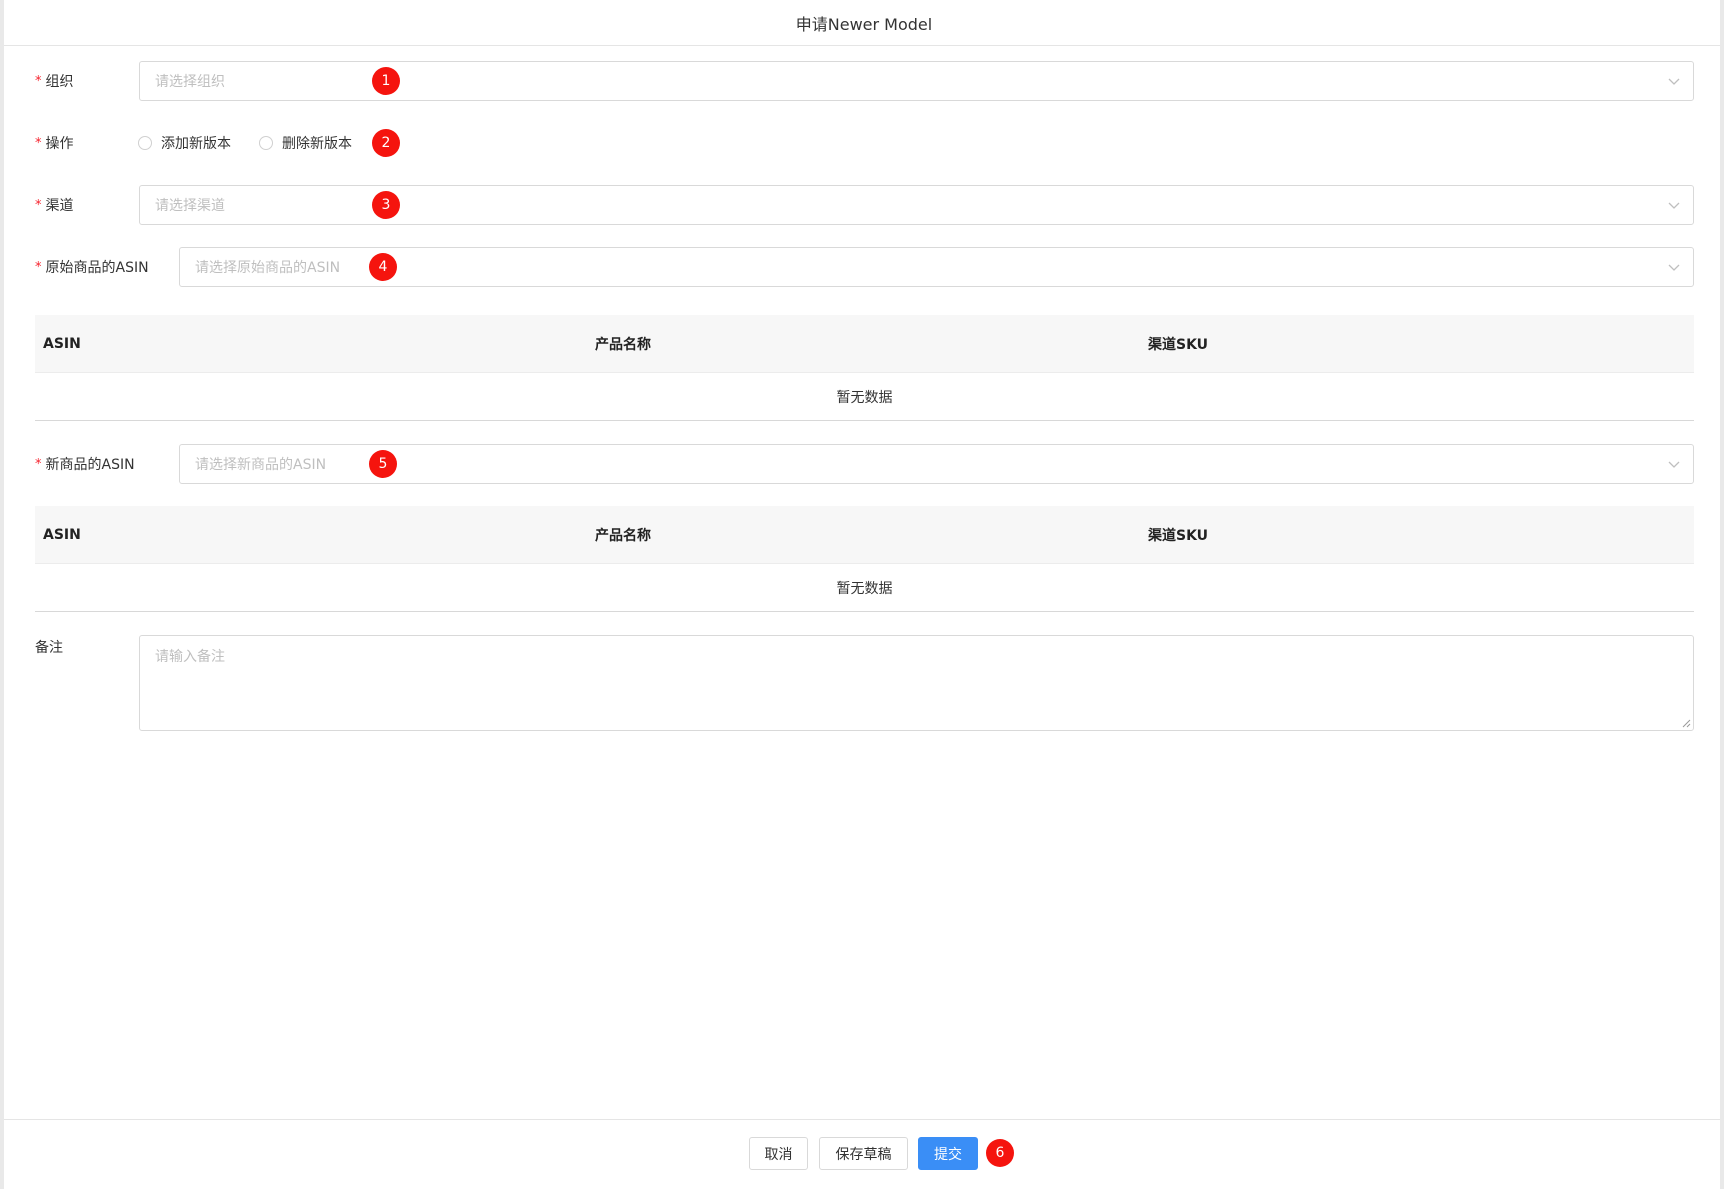  Describe the element at coordinates (97, 268) in the screenshot. I see `original-asin-label-text: 原始商品的ASIN` at that location.